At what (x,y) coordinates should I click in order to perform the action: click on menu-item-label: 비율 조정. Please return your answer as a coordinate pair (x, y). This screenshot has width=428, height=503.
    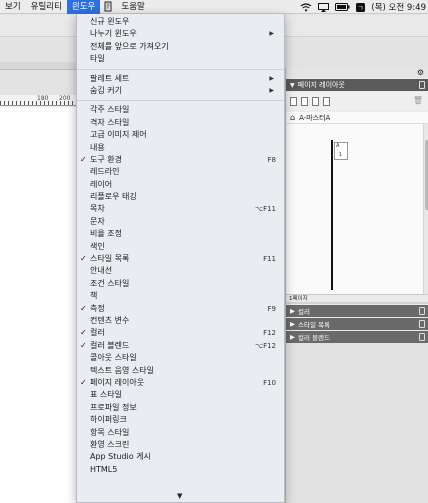
    Looking at the image, I should click on (106, 234).